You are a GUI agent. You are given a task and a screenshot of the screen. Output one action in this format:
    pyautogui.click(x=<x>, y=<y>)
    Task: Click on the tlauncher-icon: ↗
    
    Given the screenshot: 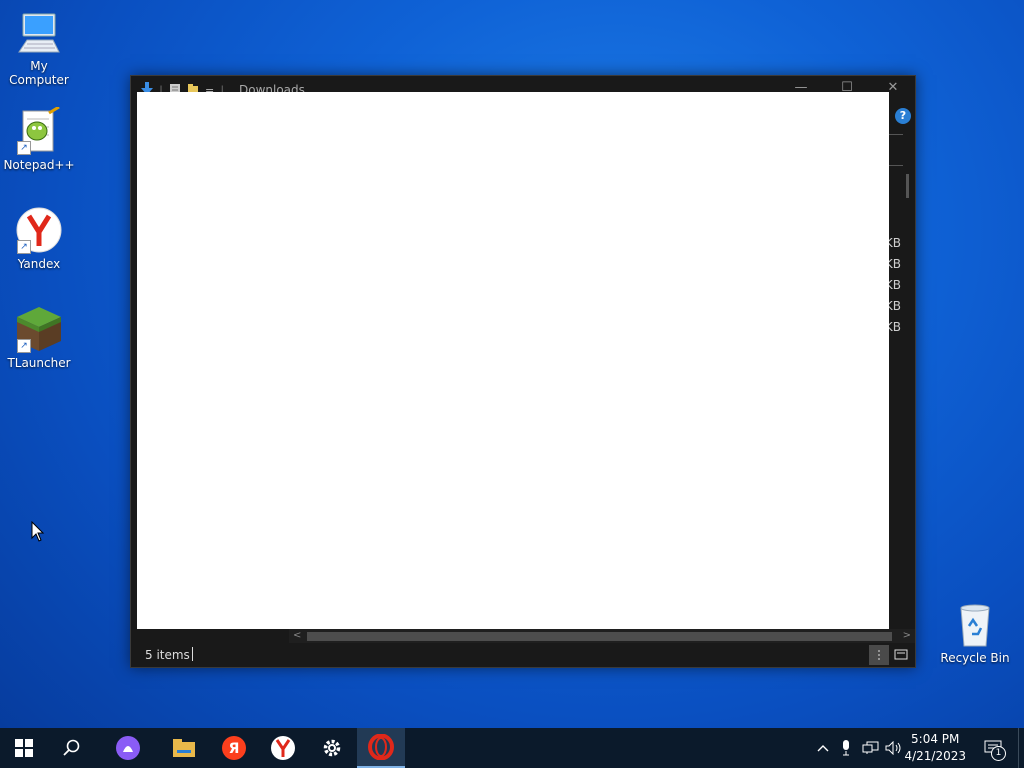 What is the action you would take?
    pyautogui.click(x=39, y=329)
    